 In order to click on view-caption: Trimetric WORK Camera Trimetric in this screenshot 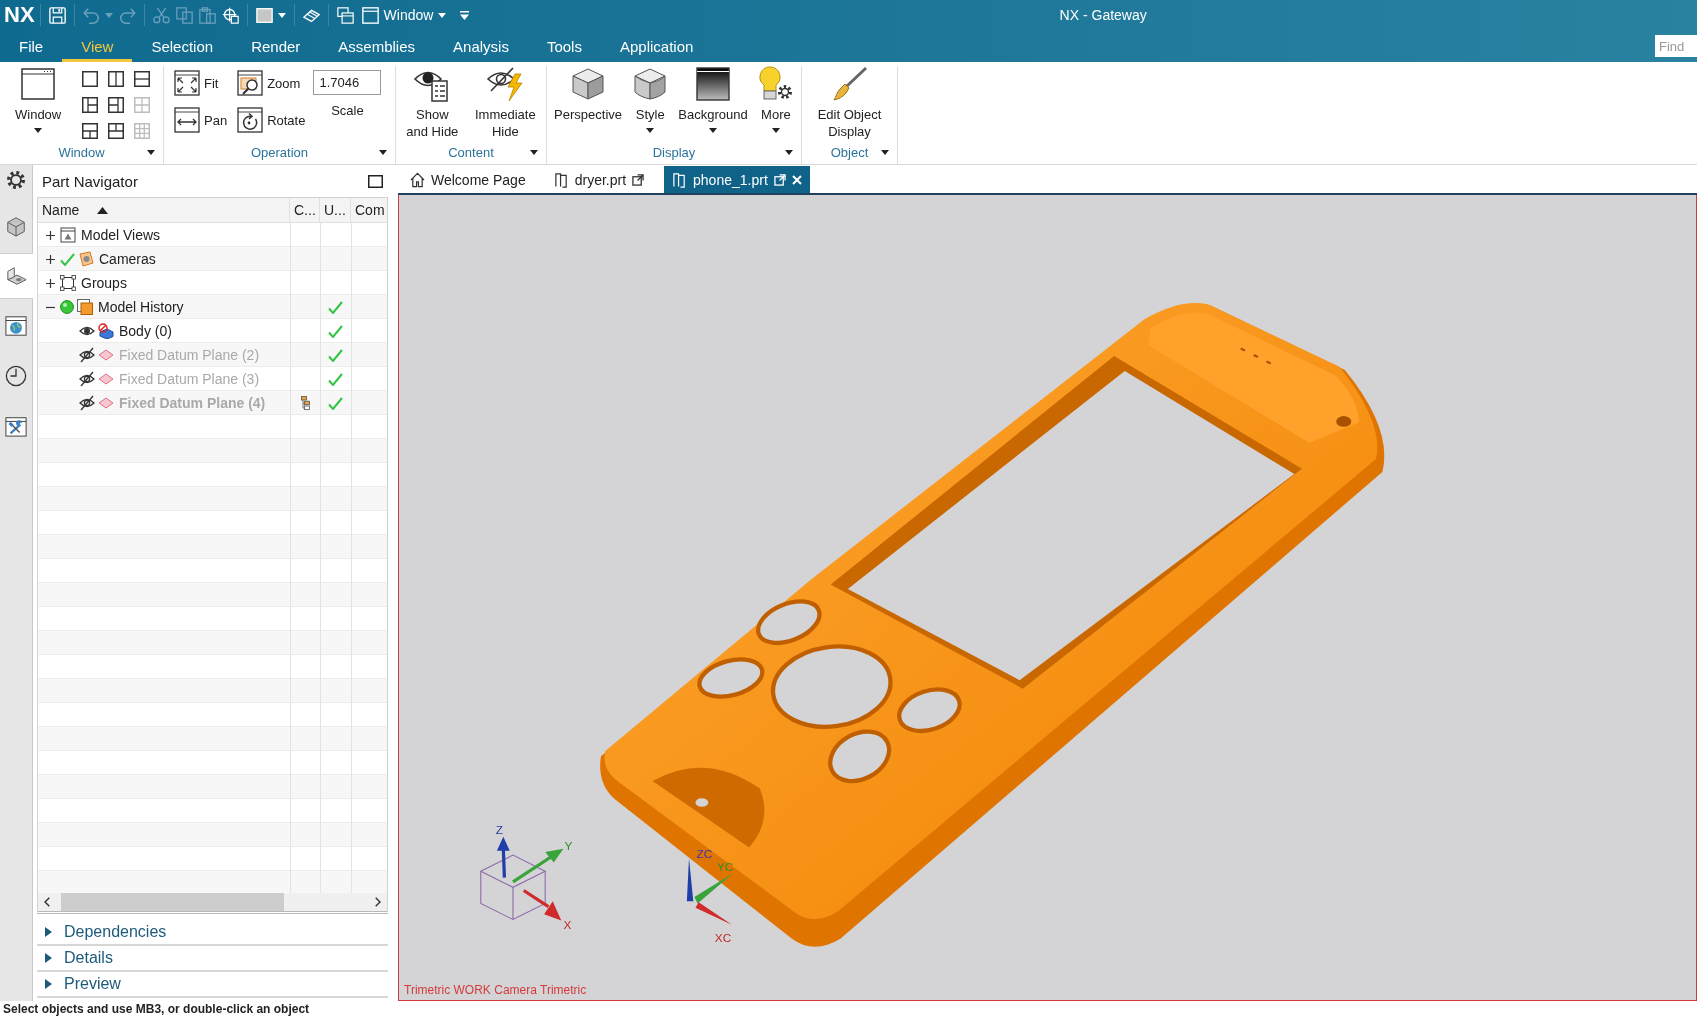, I will do `click(495, 990)`.